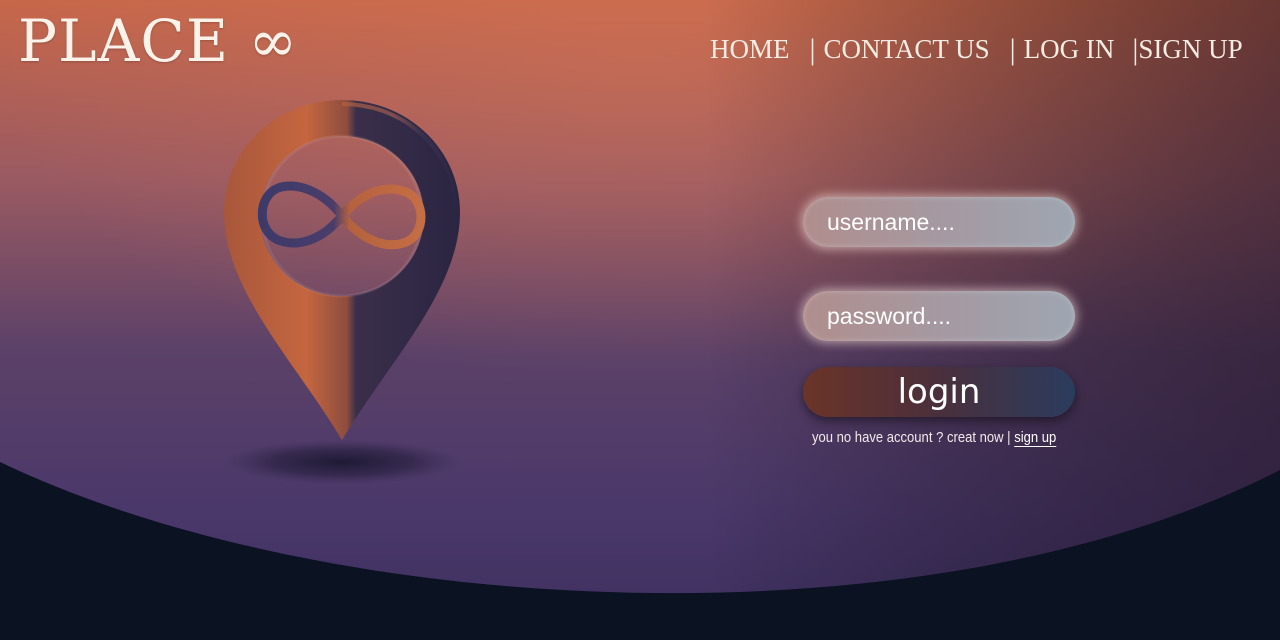 The height and width of the screenshot is (640, 1280). I want to click on username-field, so click(939, 222).